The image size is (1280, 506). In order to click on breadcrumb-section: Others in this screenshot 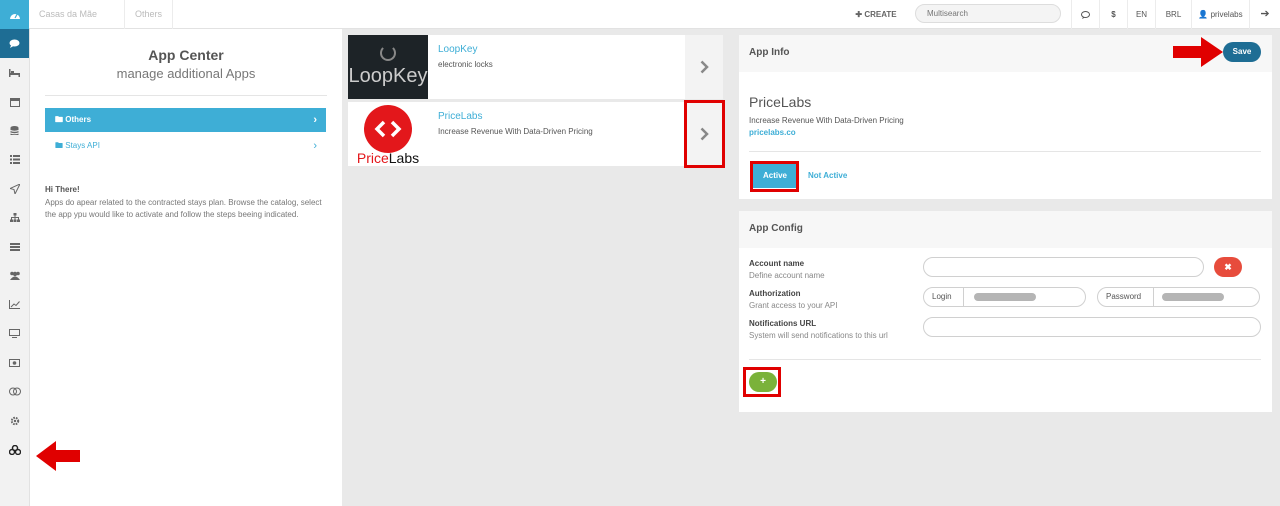, I will do `click(149, 14)`.